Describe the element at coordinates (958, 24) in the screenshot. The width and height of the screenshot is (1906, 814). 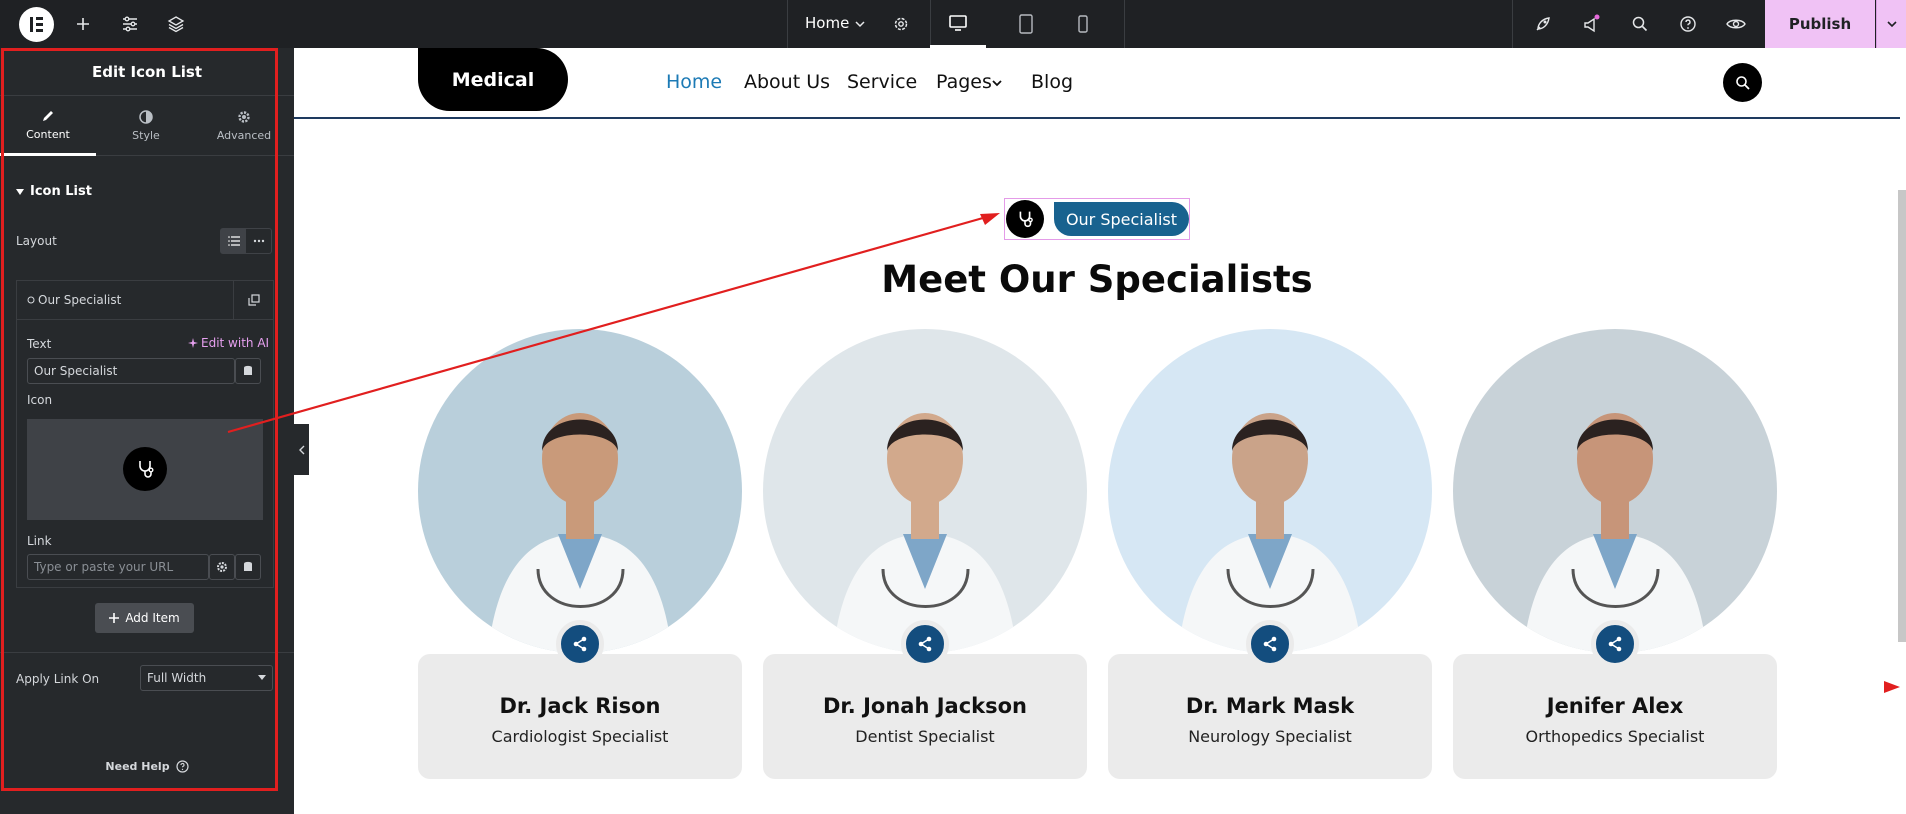
I see `desktop-view-icon` at that location.